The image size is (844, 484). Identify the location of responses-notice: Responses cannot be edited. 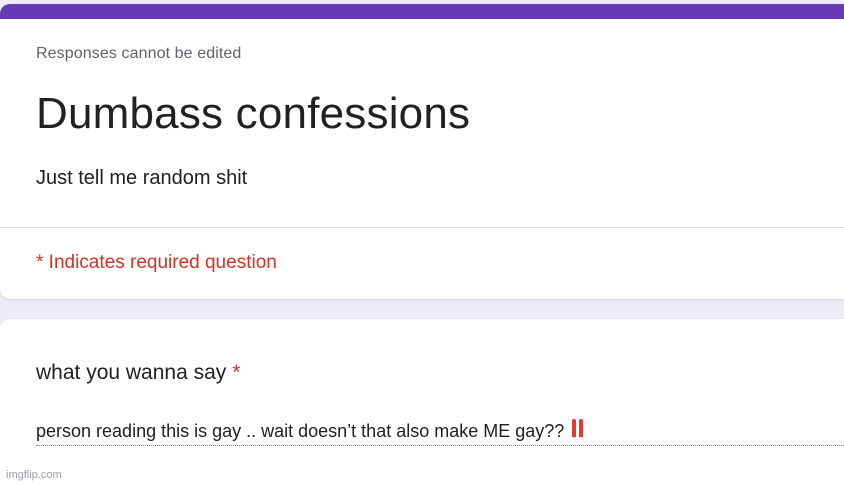
(139, 53).